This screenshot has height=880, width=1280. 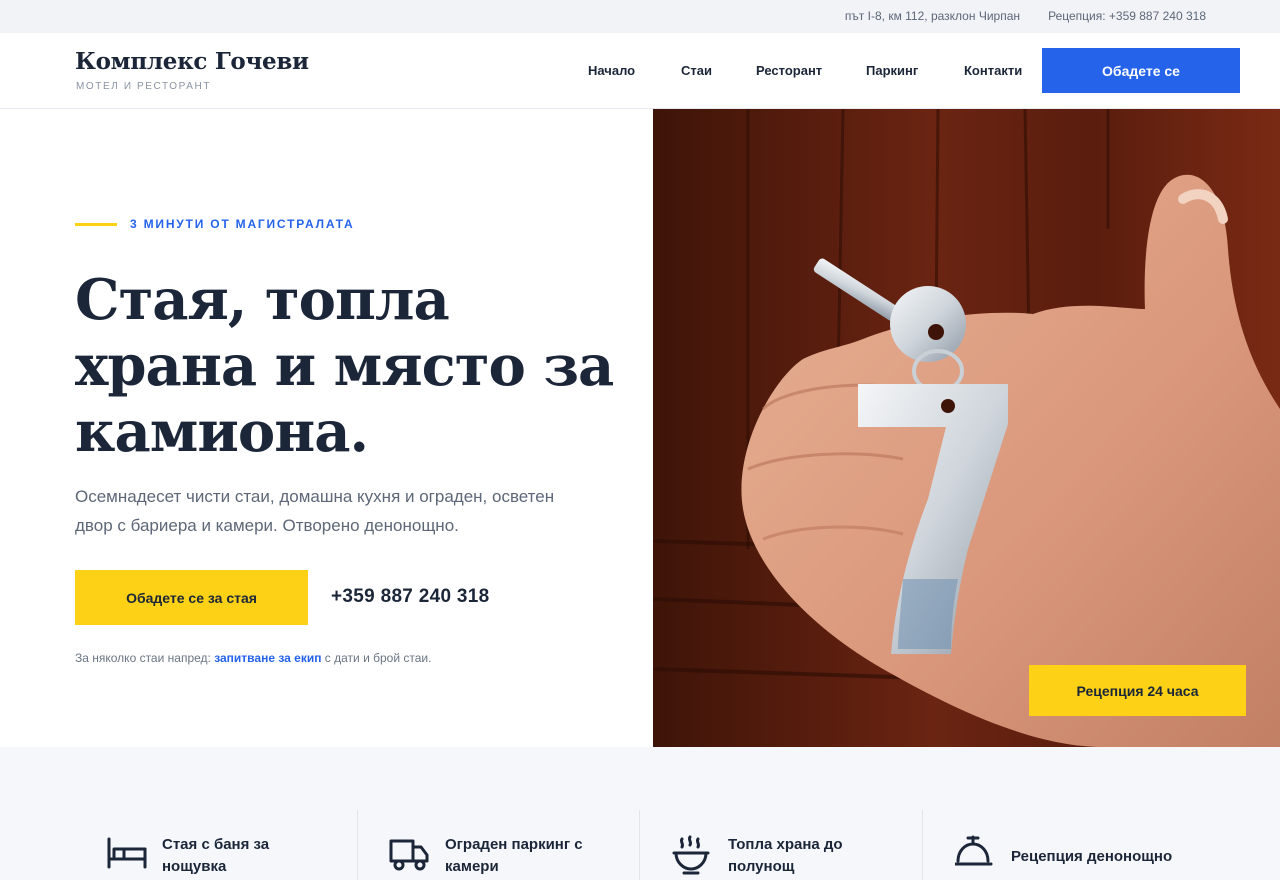 I want to click on nav-item-parking: Паркинг, so click(x=892, y=70).